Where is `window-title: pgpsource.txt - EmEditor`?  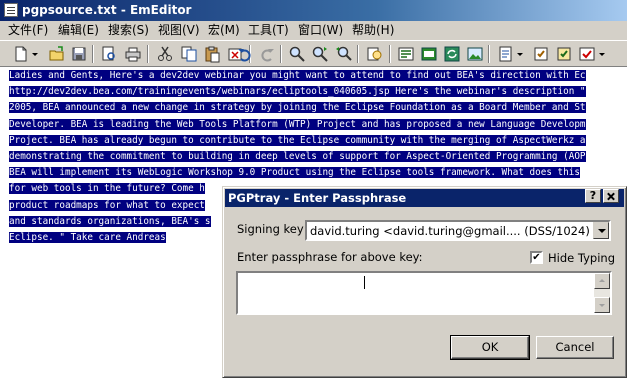
window-title: pgpsource.txt - EmEditor is located at coordinates (107, 10).